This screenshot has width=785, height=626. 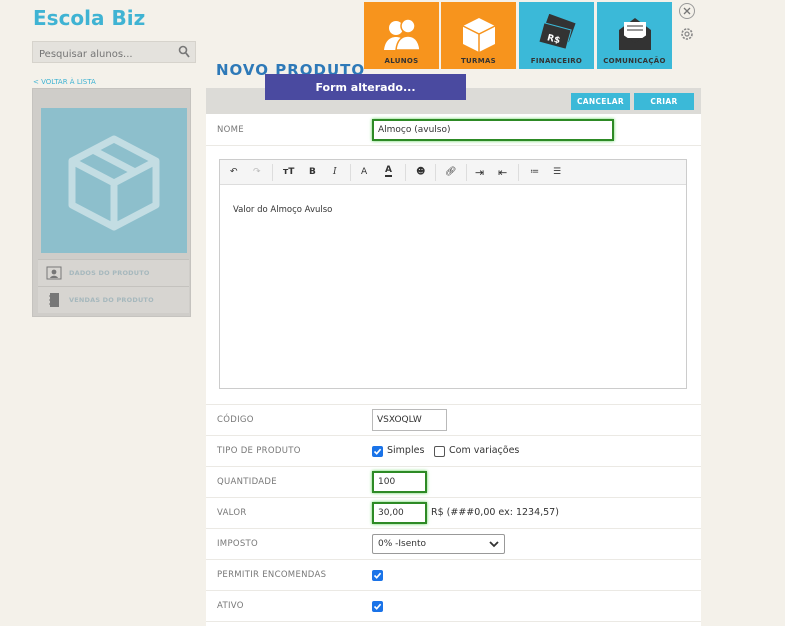 What do you see at coordinates (288, 172) in the screenshot?
I see `font-size-icon: ᴛT` at bounding box center [288, 172].